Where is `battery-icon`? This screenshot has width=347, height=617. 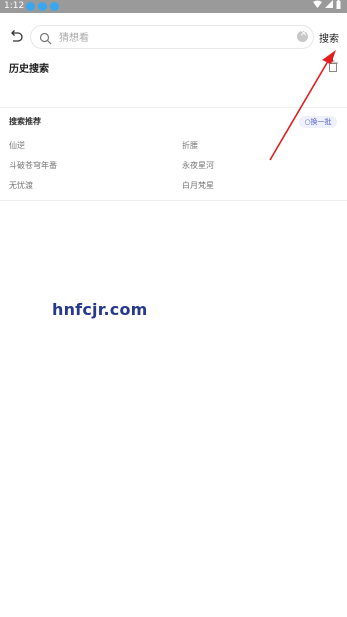
battery-icon is located at coordinates (338, 7).